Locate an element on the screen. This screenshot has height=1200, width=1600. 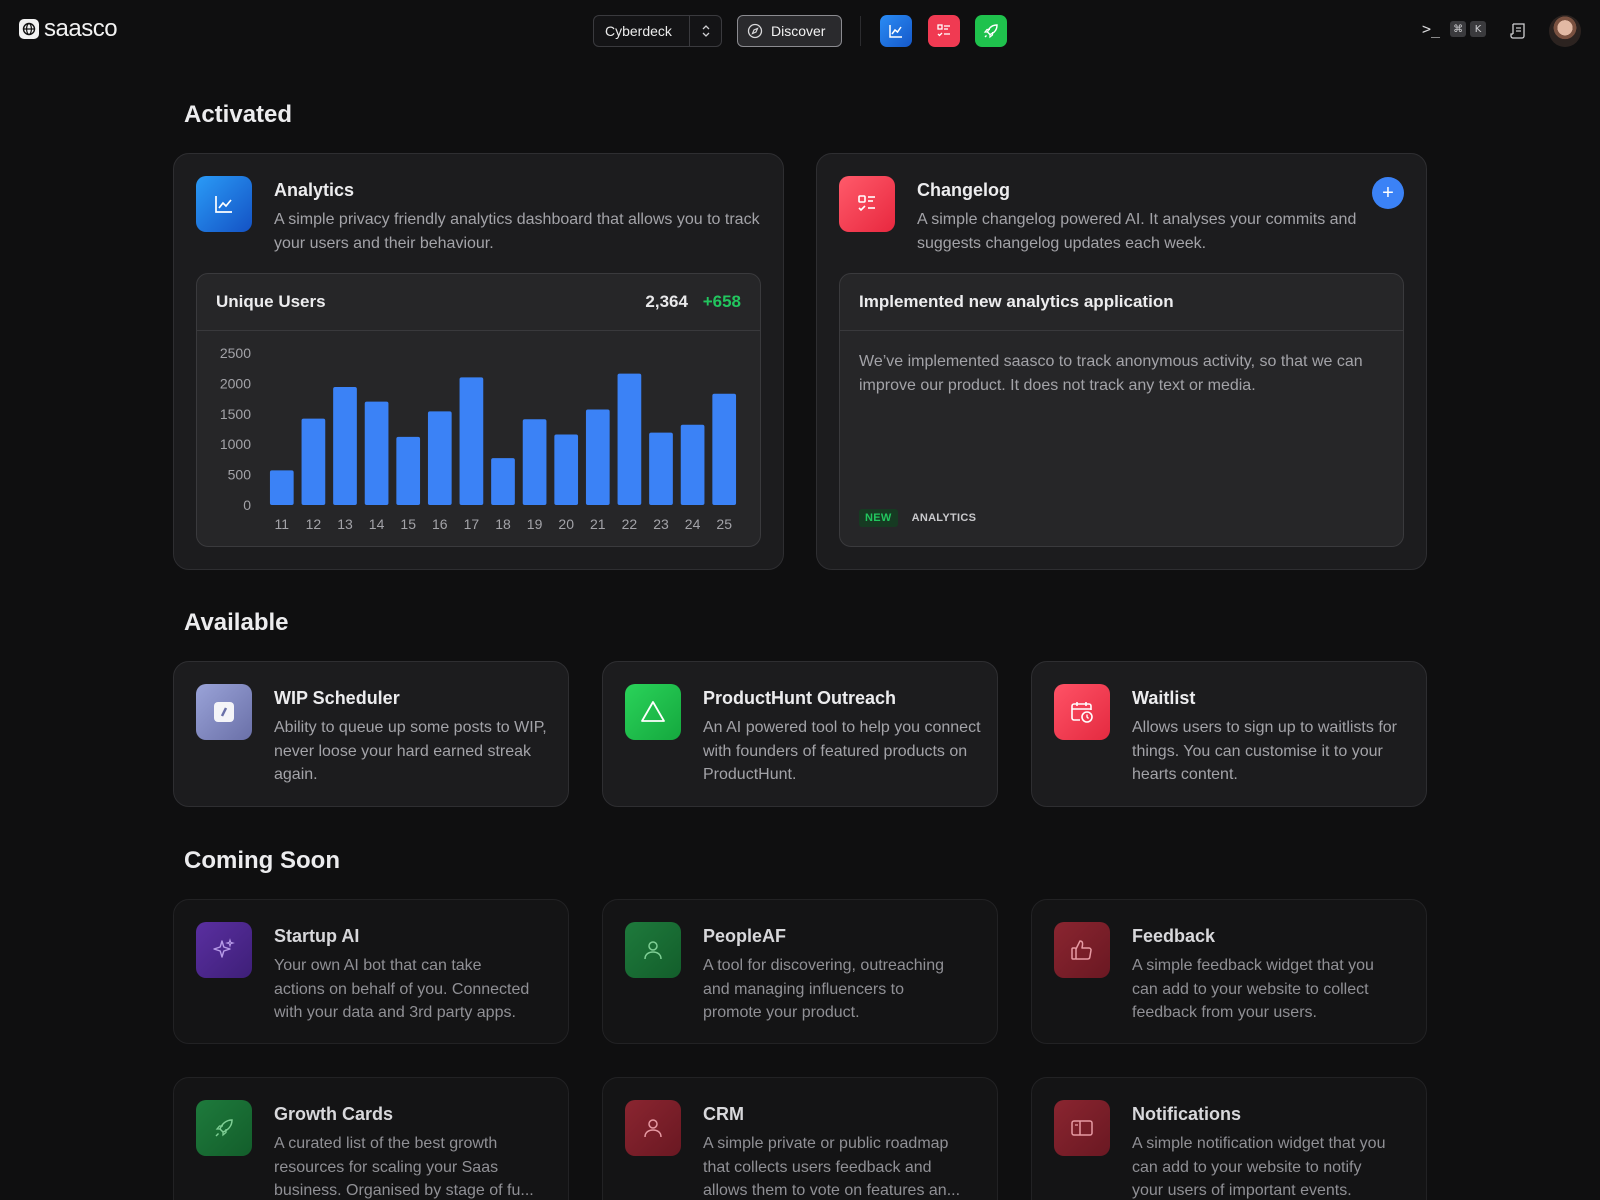
x-tick-label: 11 is located at coordinates (282, 524).